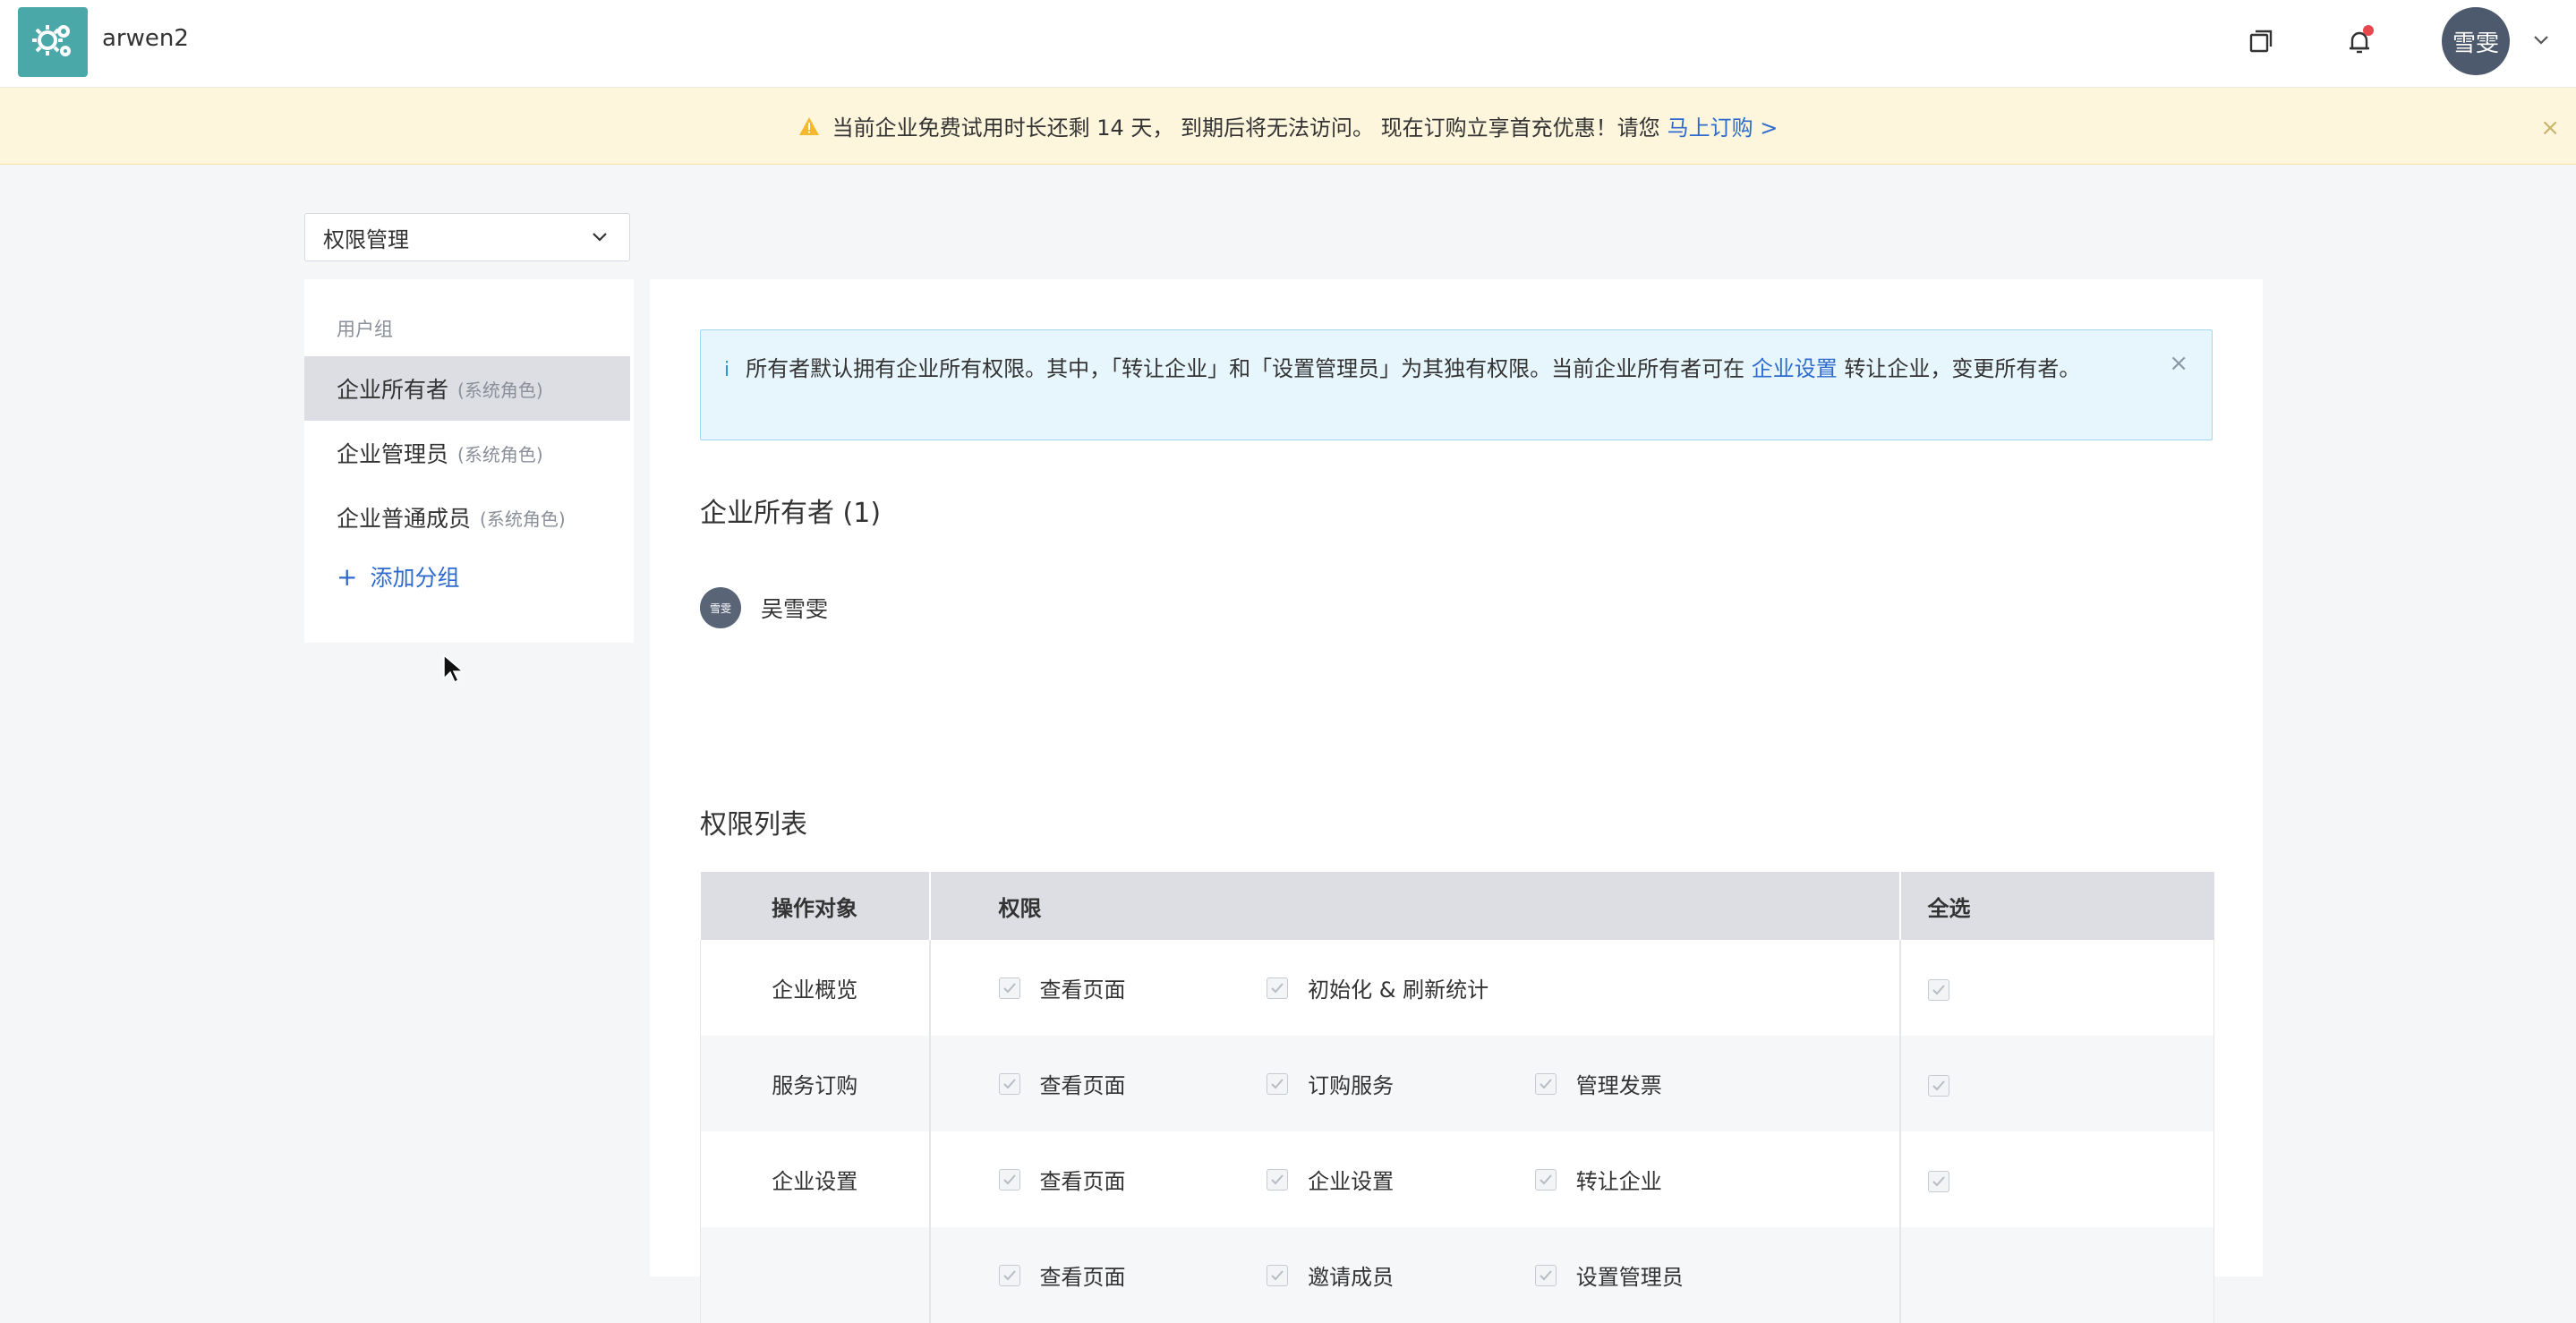 This screenshot has height=1323, width=2576. I want to click on banner-close-icon: ×, so click(2550, 128).